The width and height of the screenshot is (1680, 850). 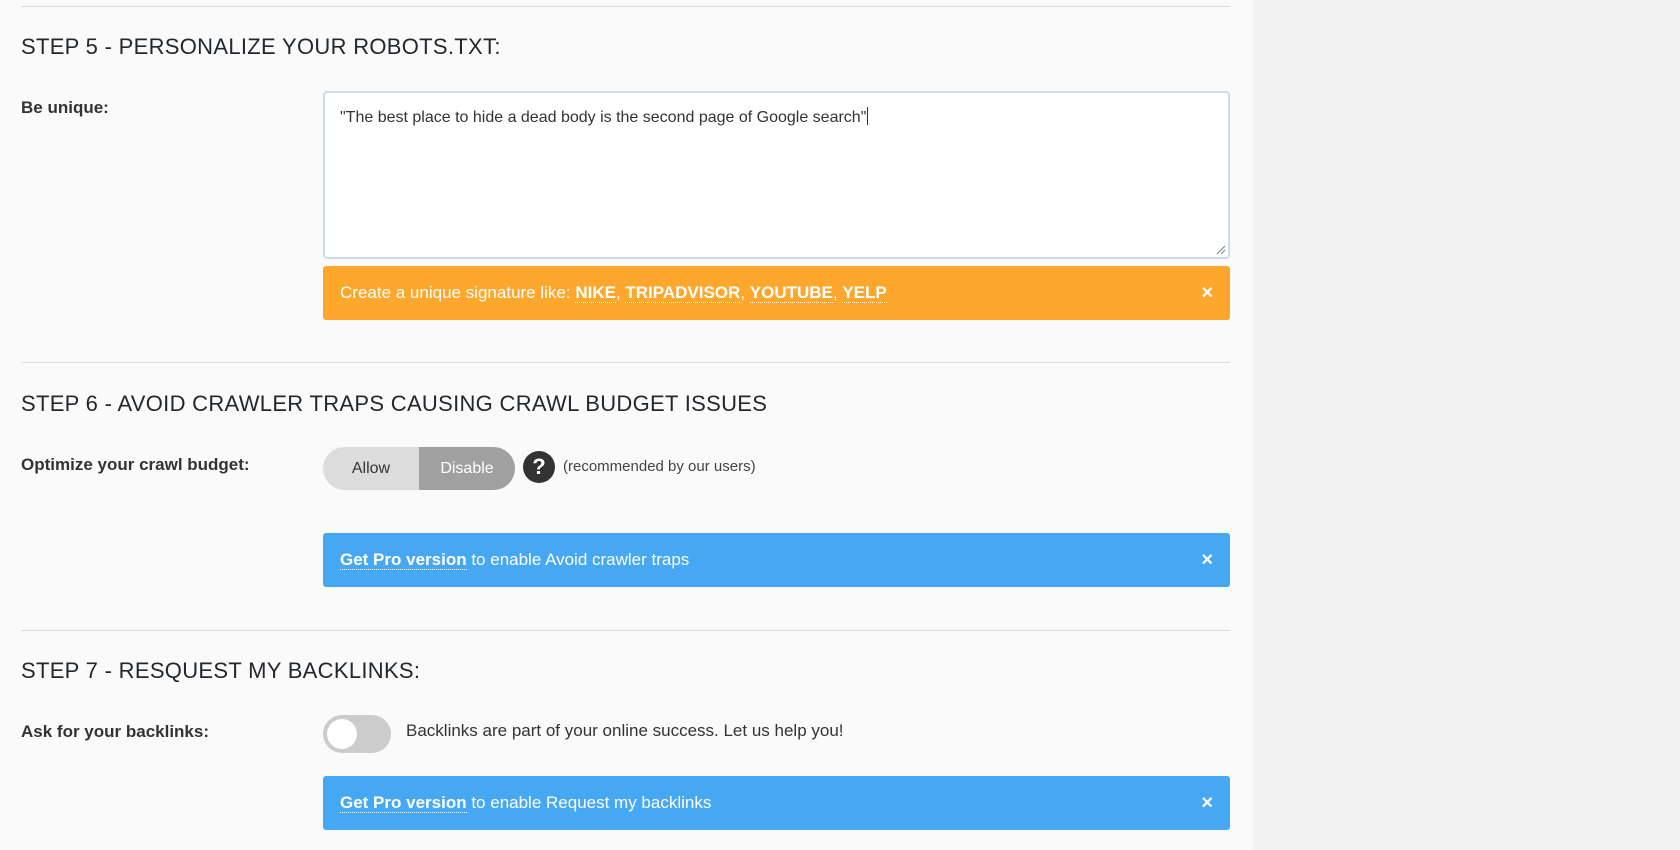 I want to click on recommendation-text: (recommended by our users), so click(x=659, y=466).